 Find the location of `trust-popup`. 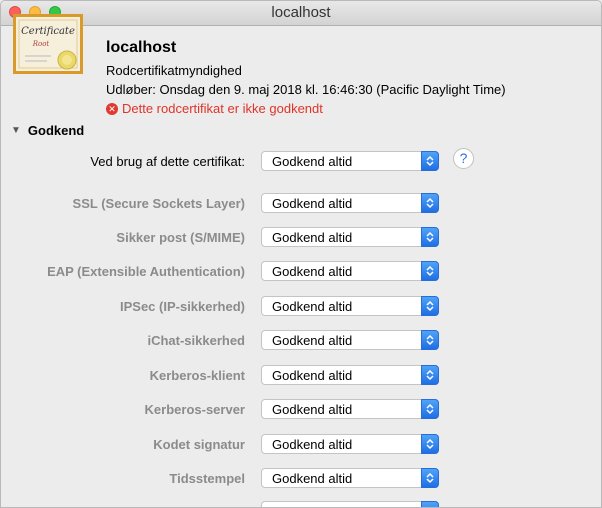

trust-popup is located at coordinates (350, 504).